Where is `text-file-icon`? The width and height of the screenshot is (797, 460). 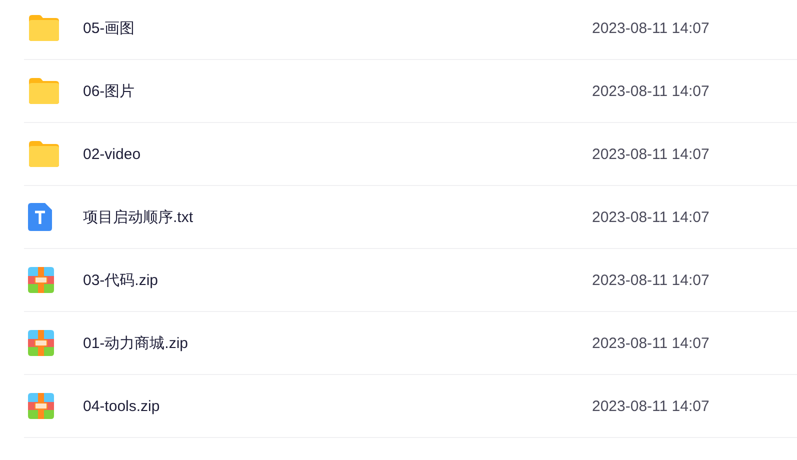
text-file-icon is located at coordinates (40, 217).